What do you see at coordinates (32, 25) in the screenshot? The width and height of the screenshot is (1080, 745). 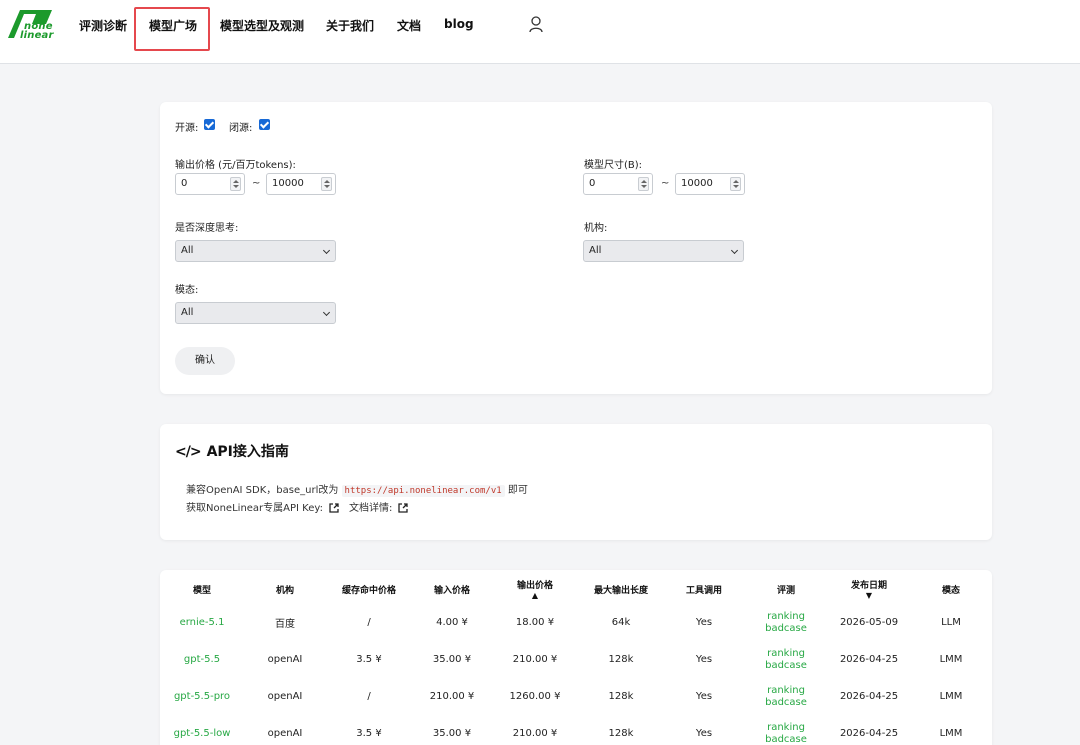 I see `brand-logo: none linear` at bounding box center [32, 25].